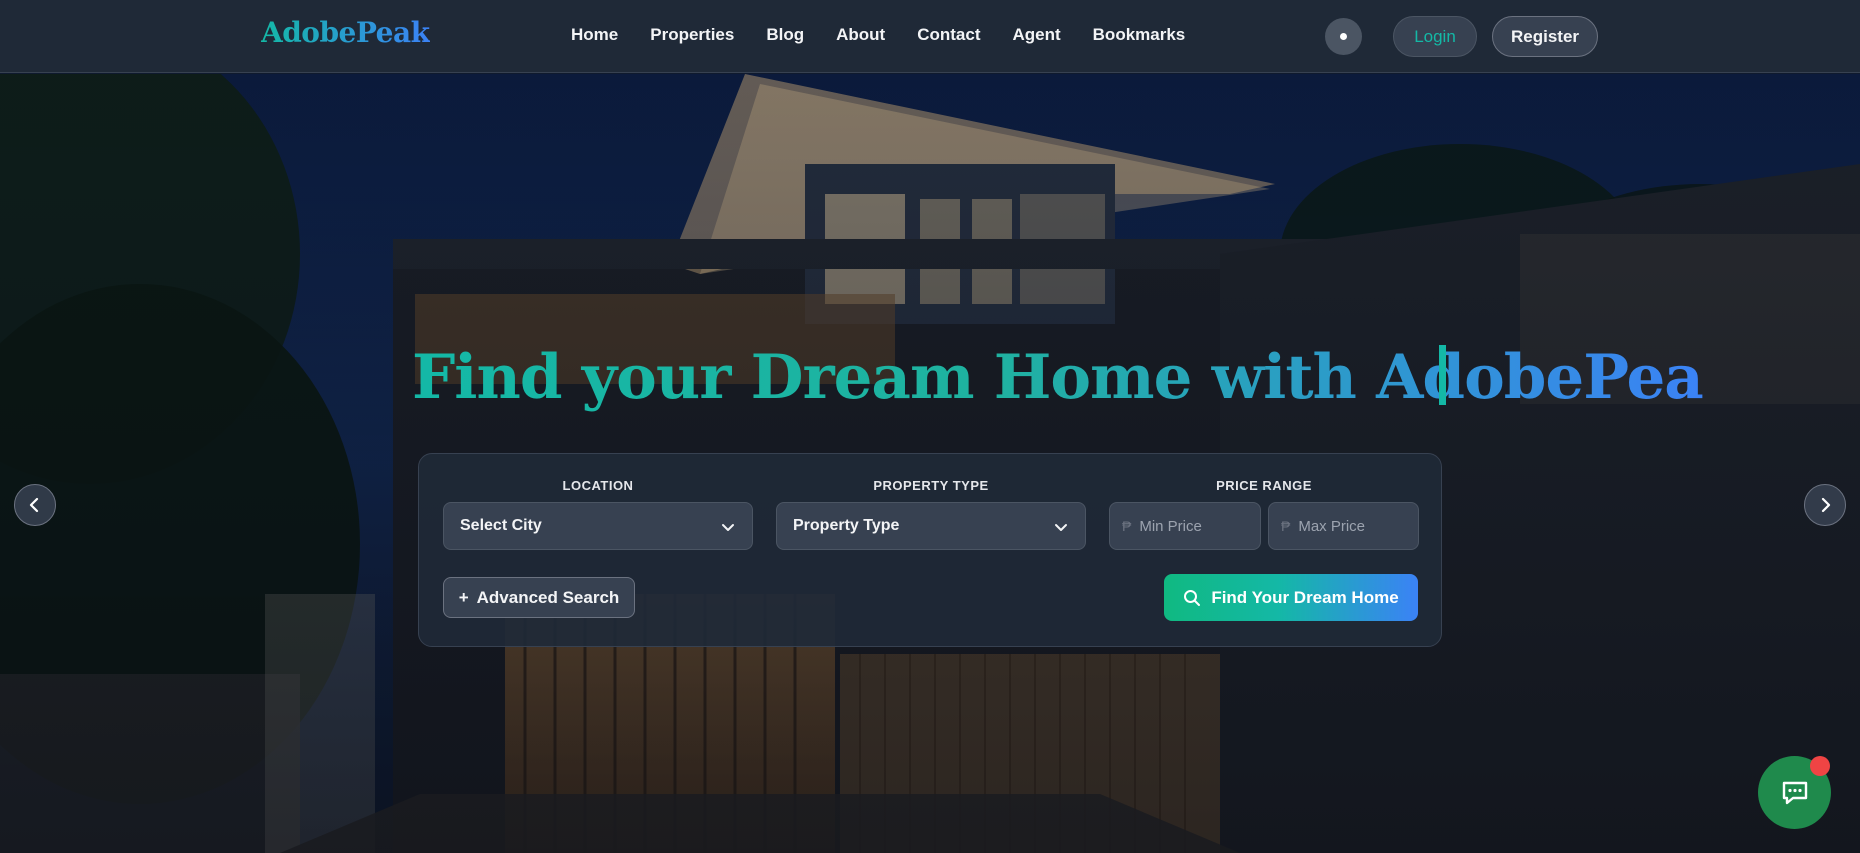 The width and height of the screenshot is (1860, 853). Describe the element at coordinates (1170, 526) in the screenshot. I see `min-price-placeholder: Min Price` at that location.